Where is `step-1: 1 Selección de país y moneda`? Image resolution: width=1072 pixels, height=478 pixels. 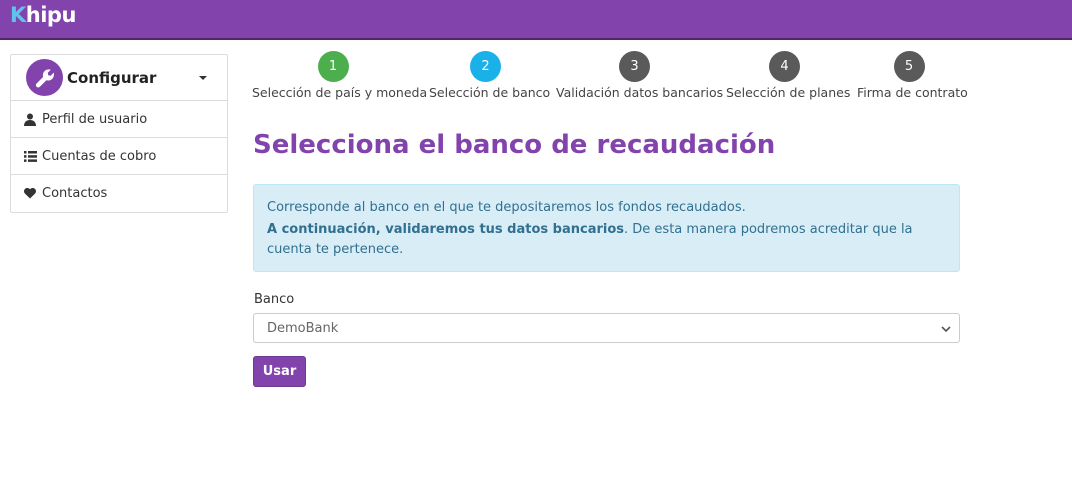
step-1: 1 Selección de país y moneda is located at coordinates (340, 75).